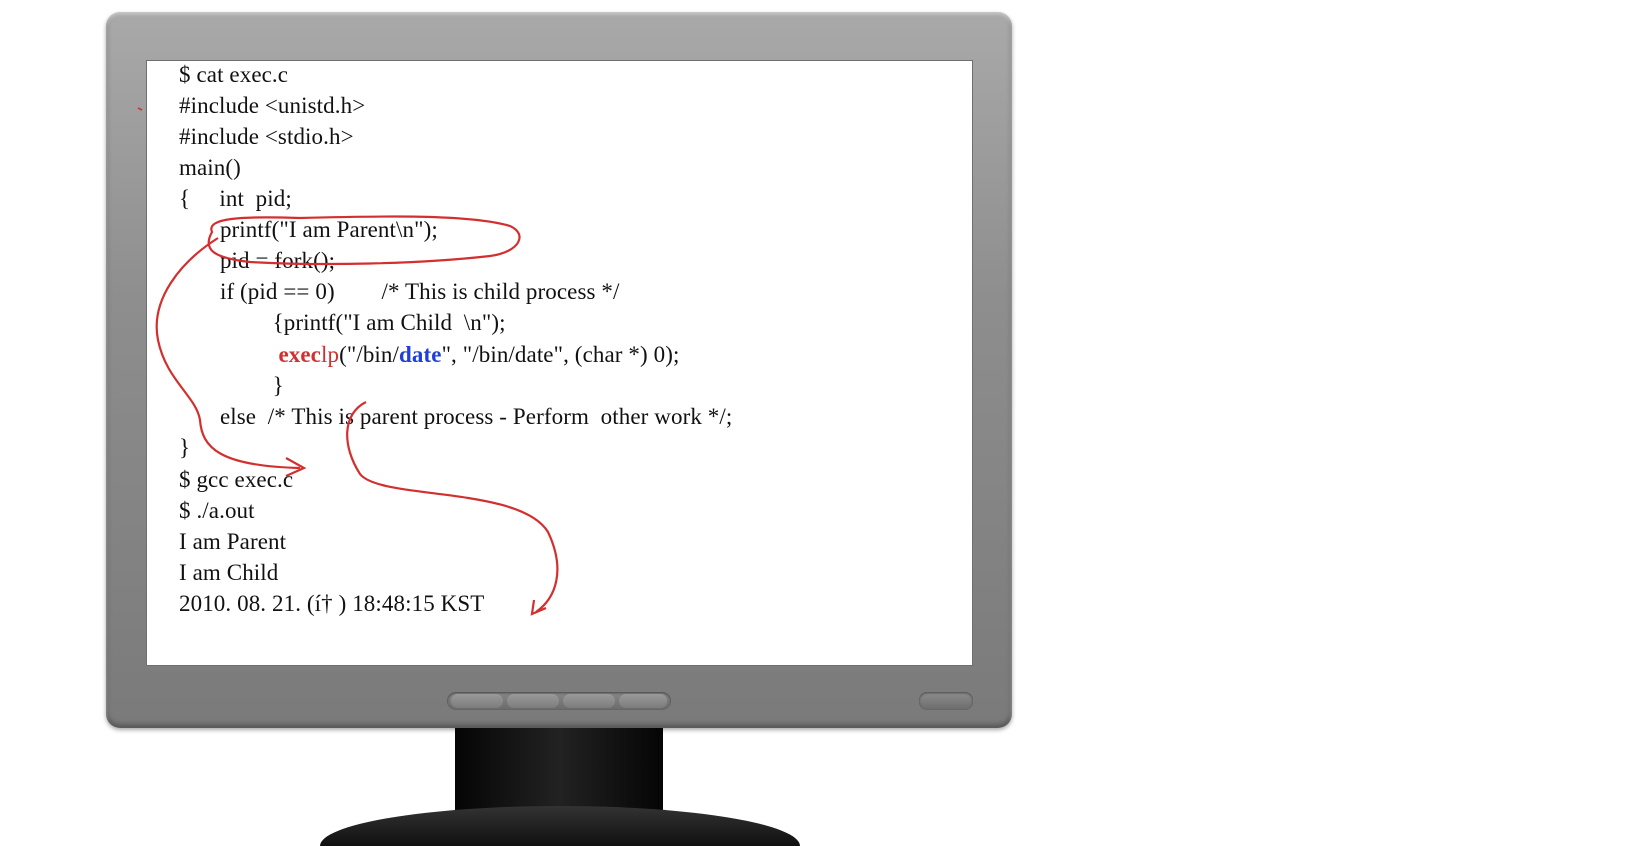 The height and width of the screenshot is (846, 1642). Describe the element at coordinates (228, 354) in the screenshot. I see `execlp-indent` at that location.